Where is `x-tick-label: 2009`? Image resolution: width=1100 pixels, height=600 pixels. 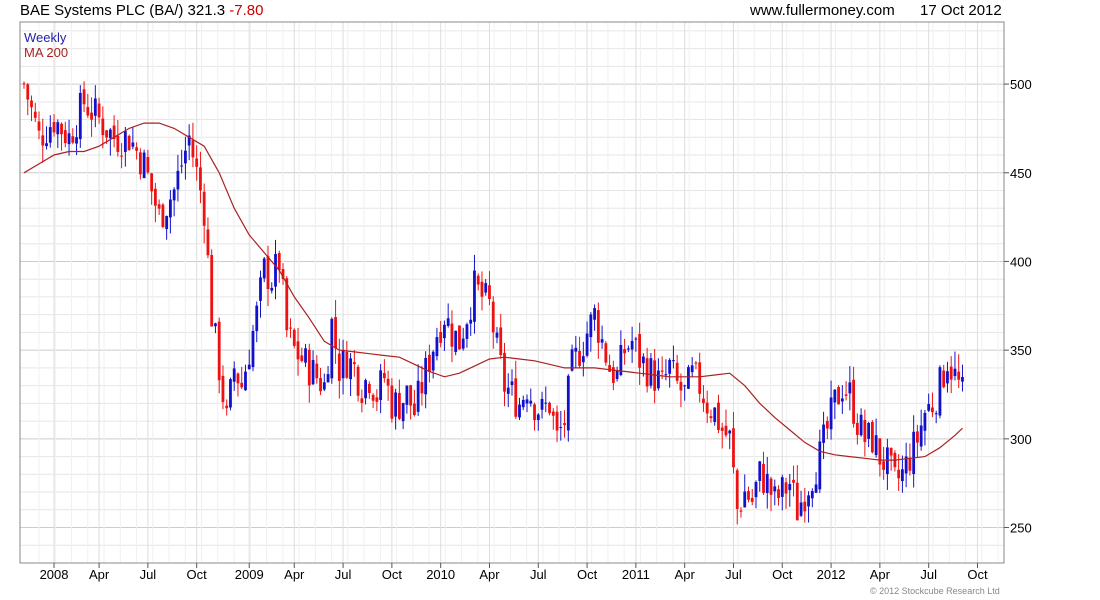
x-tick-label: 2009 is located at coordinates (249, 574).